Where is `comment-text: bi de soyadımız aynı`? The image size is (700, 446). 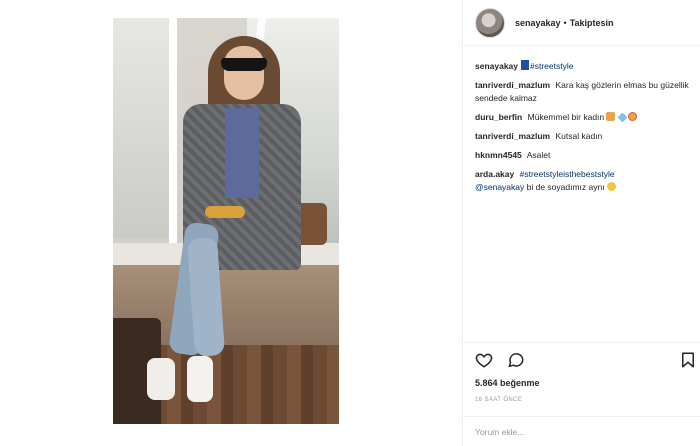
comment-text: bi de soyadımız aynı is located at coordinates (565, 187).